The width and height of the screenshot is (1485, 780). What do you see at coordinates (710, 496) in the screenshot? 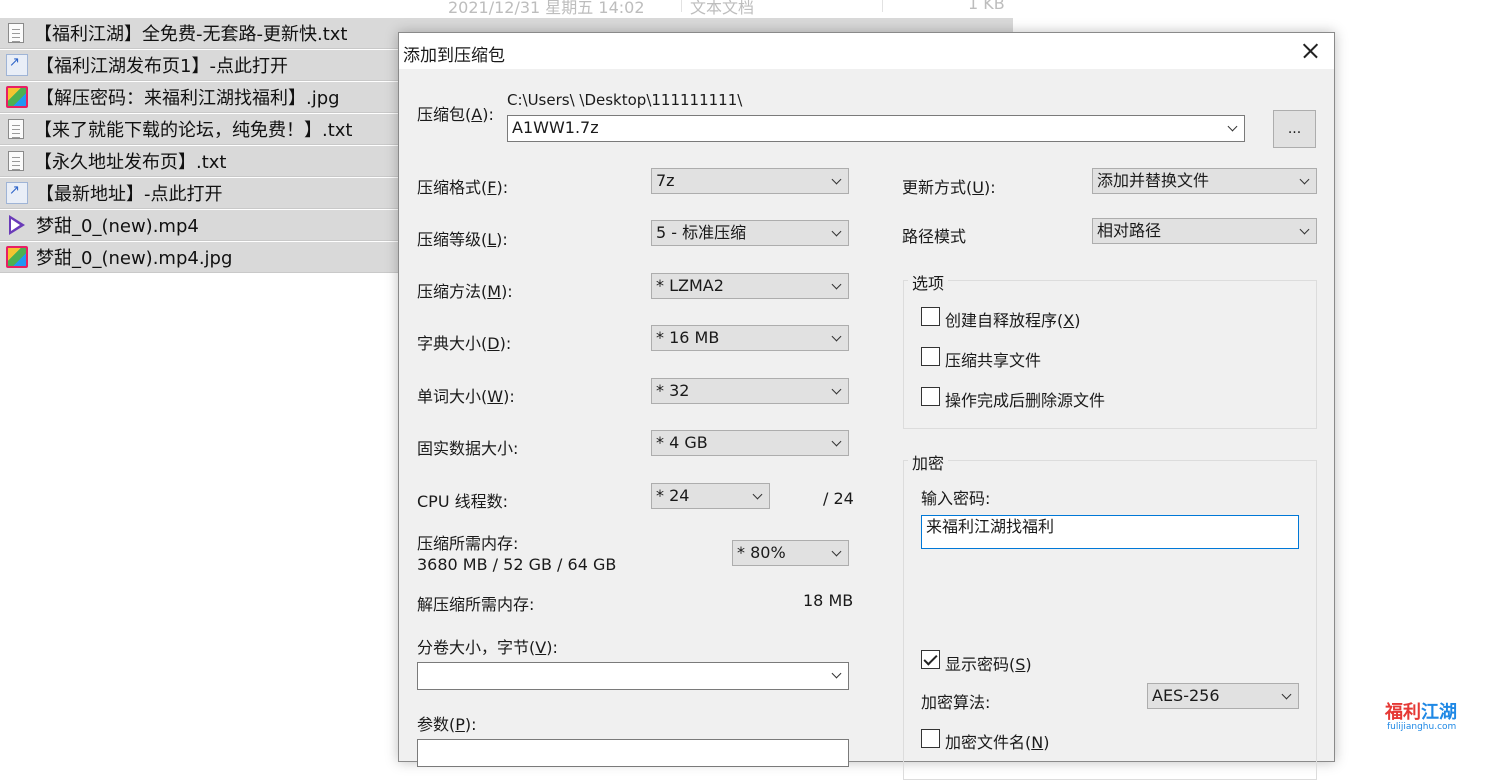
I see `threads-select: * 24` at bounding box center [710, 496].